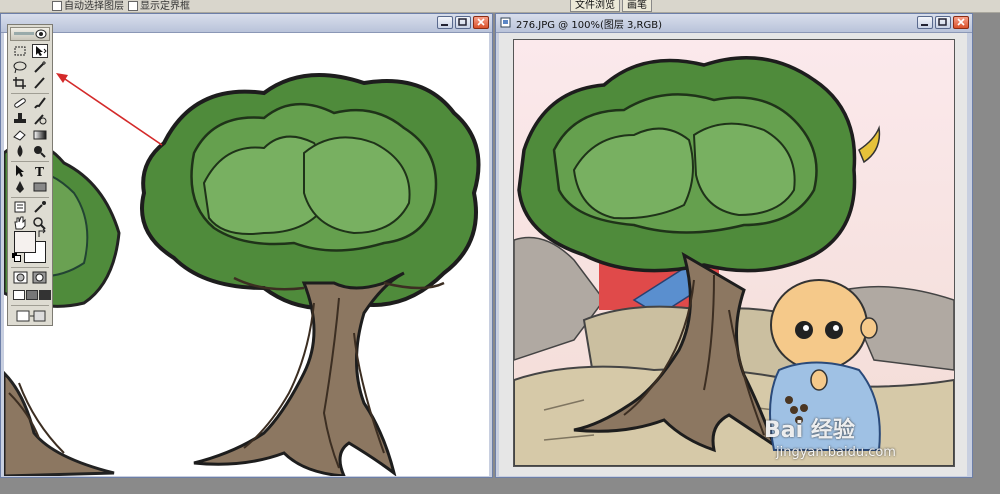 This screenshot has height=494, width=1000. I want to click on swap-colors-icon, so click(43, 234).